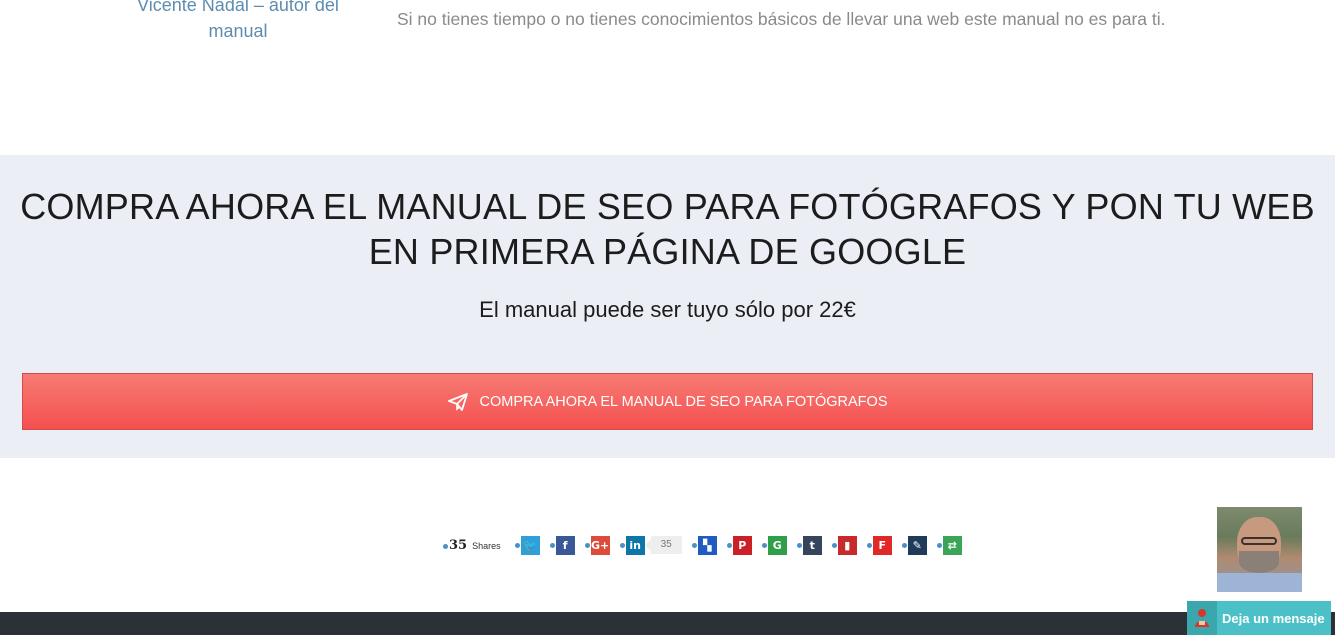 The width and height of the screenshot is (1335, 635). I want to click on share-button-delicious: ▚, so click(704, 545).